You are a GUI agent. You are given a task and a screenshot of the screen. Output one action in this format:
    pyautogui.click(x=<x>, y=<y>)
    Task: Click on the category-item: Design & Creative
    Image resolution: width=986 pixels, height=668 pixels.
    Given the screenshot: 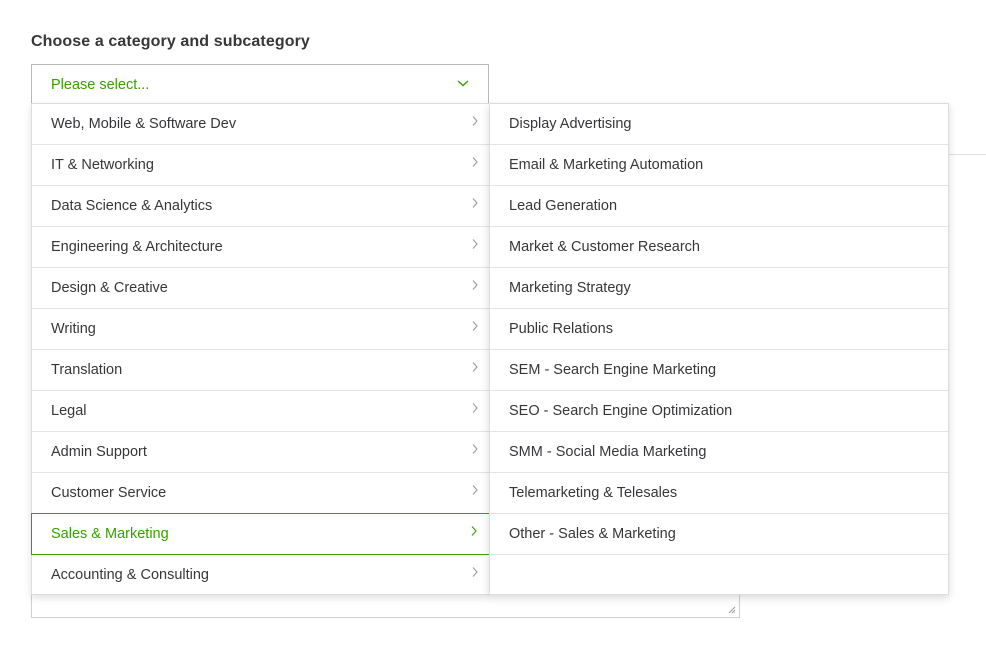 What is the action you would take?
    pyautogui.click(x=260, y=288)
    